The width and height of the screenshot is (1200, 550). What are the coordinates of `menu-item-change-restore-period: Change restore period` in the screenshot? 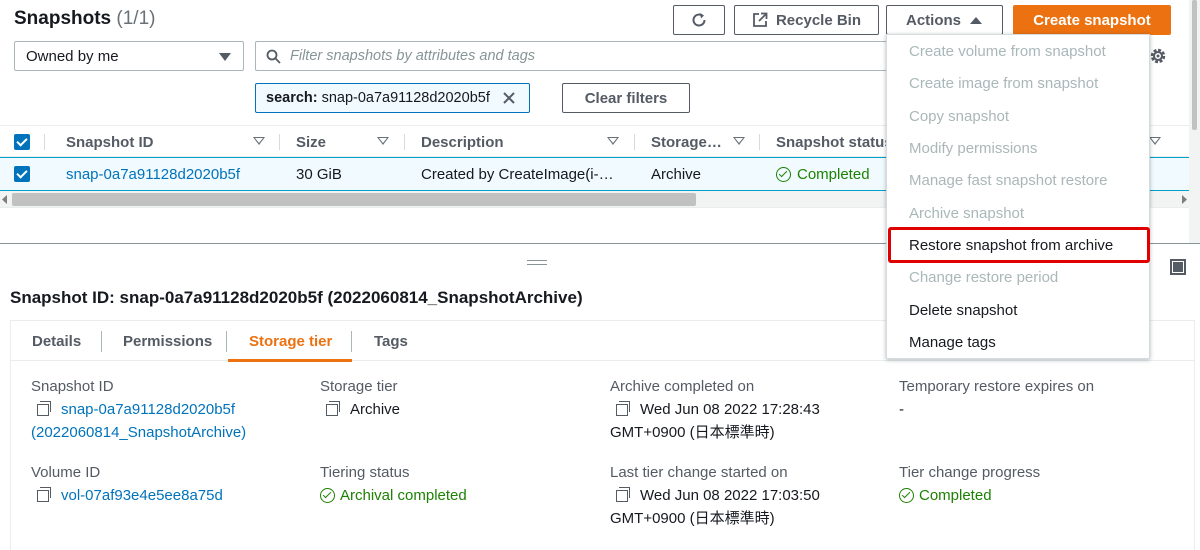 It's located at (984, 277).